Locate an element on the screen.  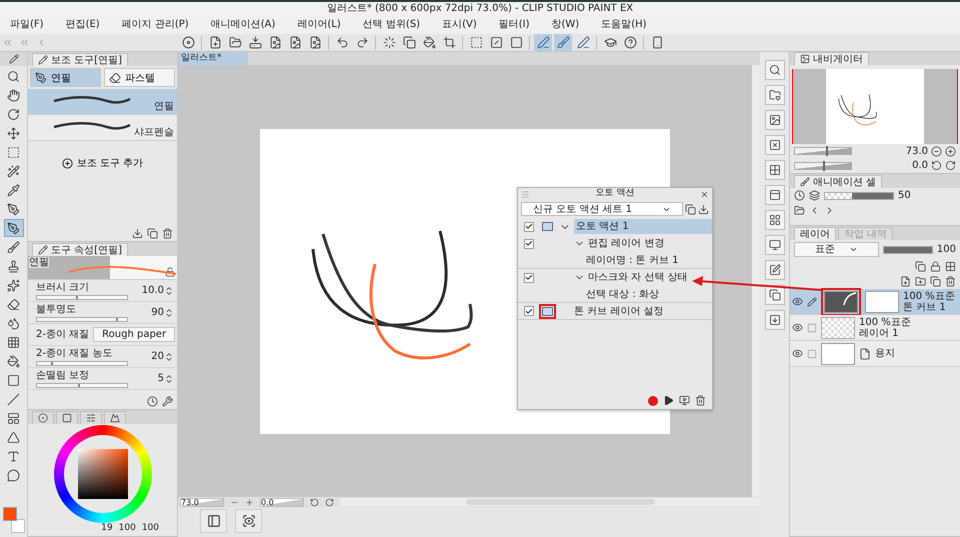
property-label: 브러시 크기 is located at coordinates (63, 287).